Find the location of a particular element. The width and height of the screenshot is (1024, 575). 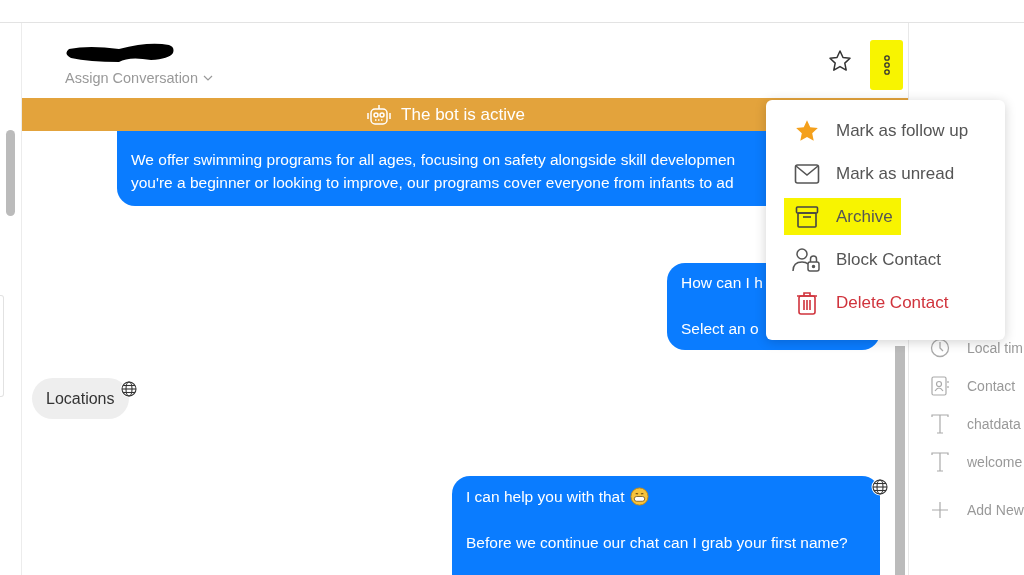

contact-card-icon is located at coordinates (940, 386).